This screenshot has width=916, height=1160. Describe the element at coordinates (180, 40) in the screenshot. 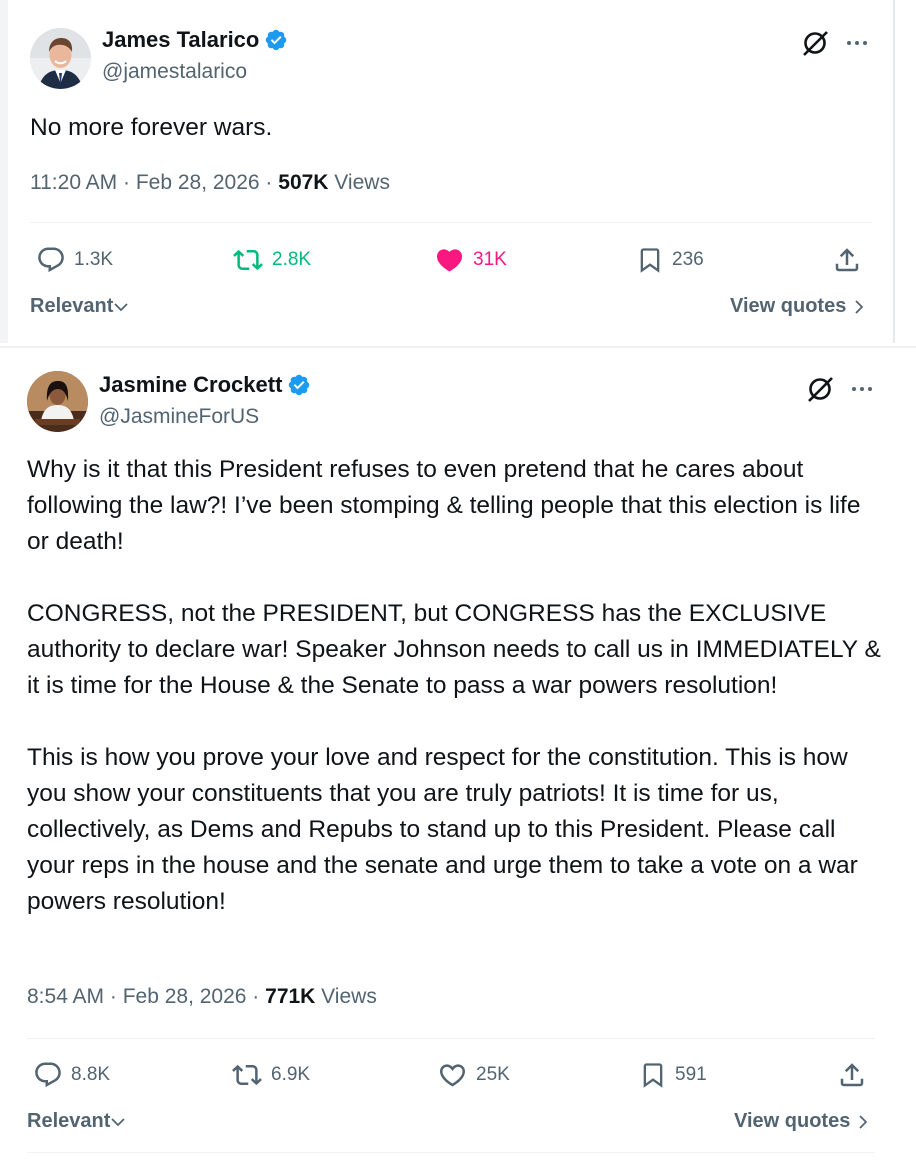

I see `display-name-text: James Talarico` at that location.